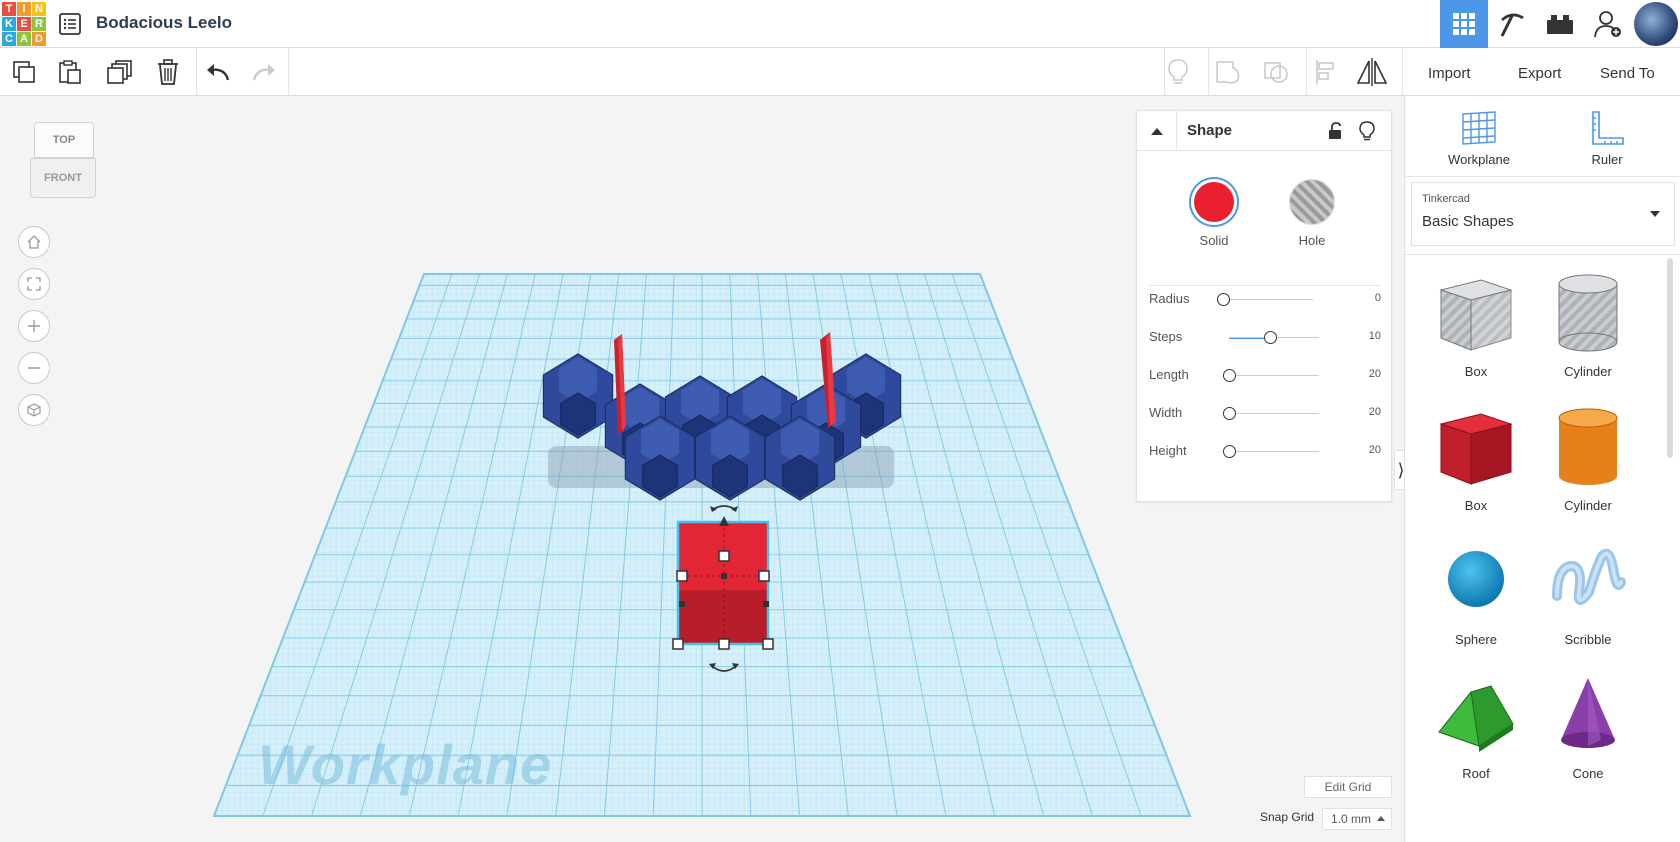 The height and width of the screenshot is (842, 1680). I want to click on shape-cylinder-hole: Cylinder, so click(1588, 329).